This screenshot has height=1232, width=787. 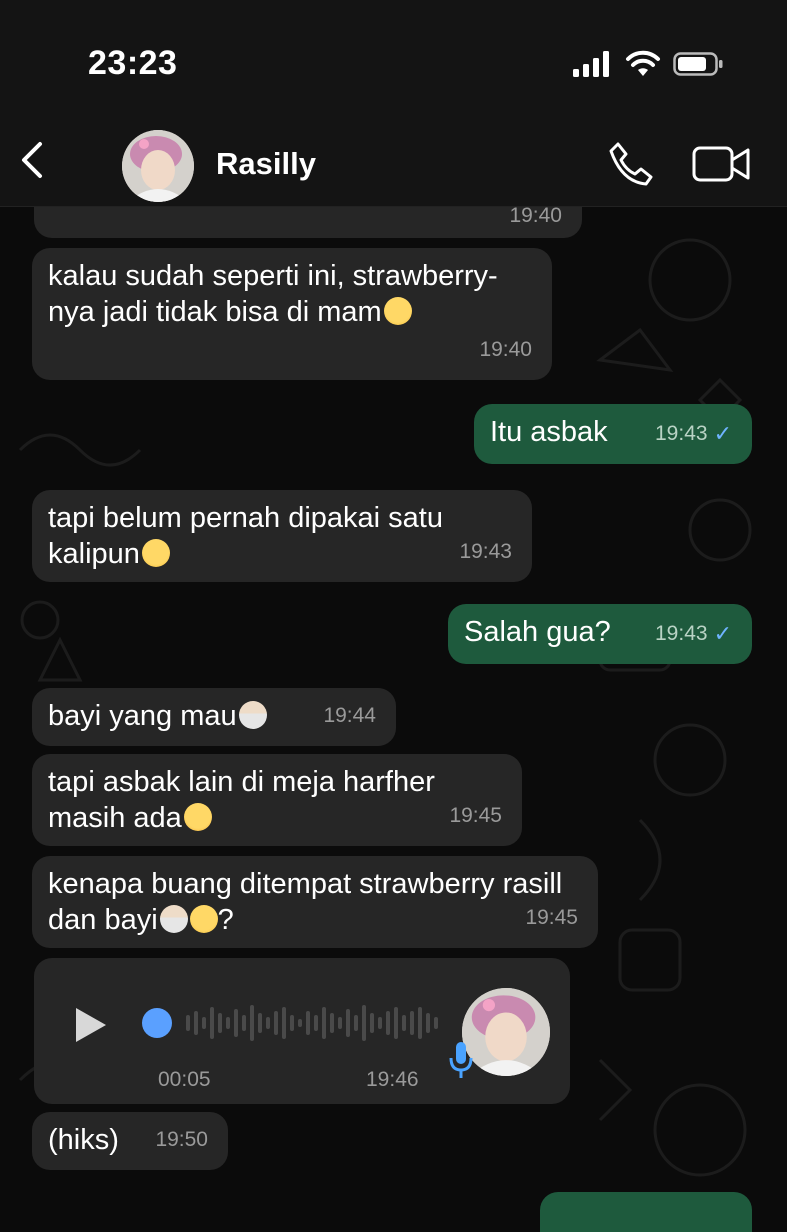 I want to click on microphone-icon, so click(x=461, y=1060).